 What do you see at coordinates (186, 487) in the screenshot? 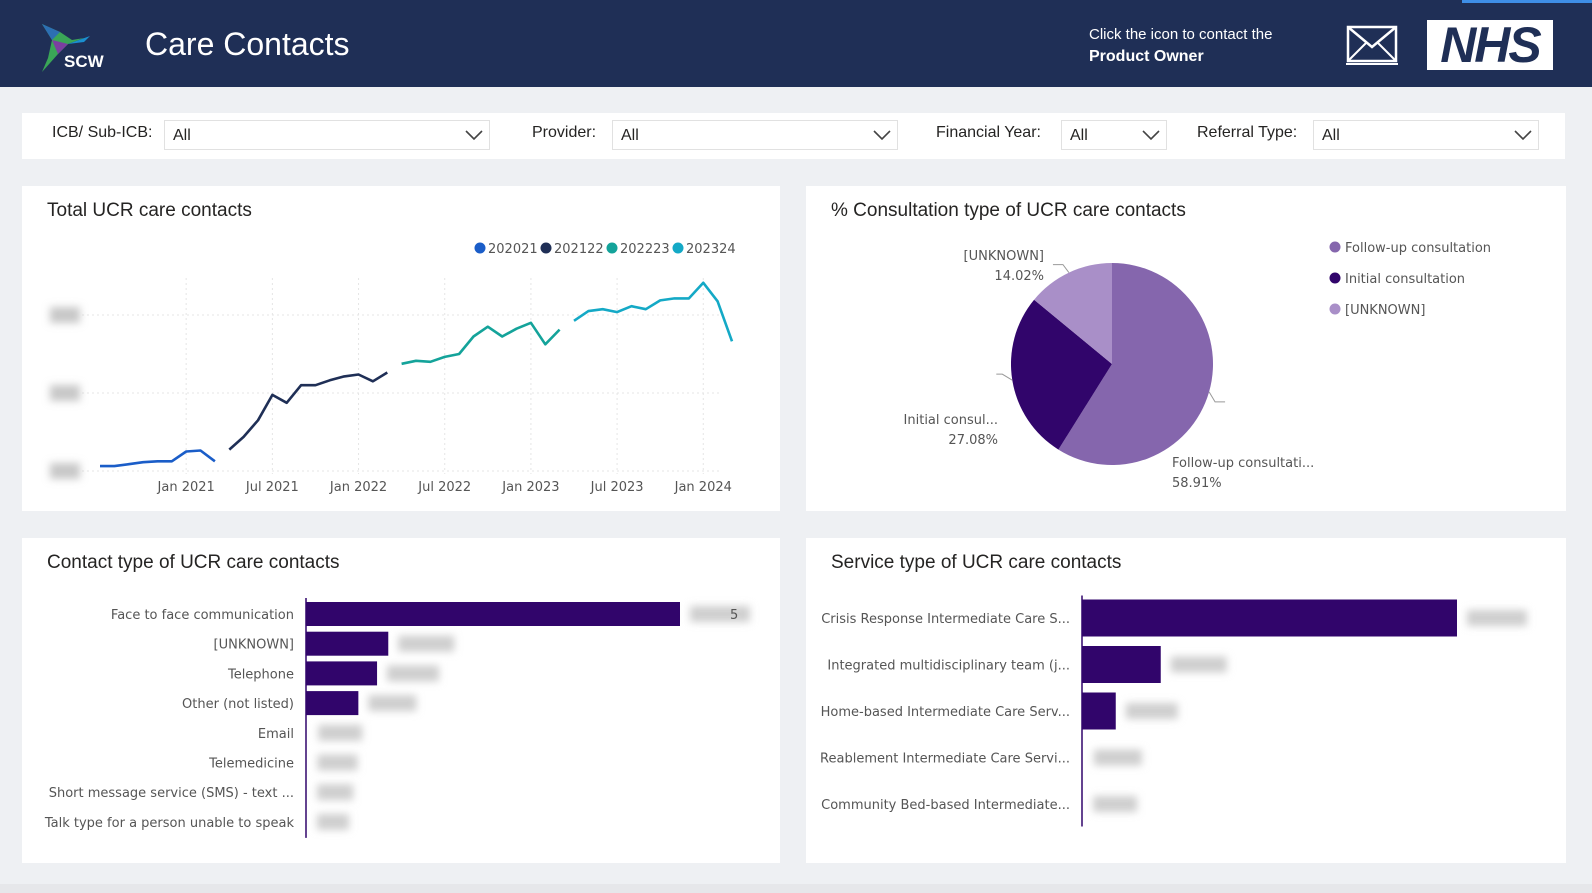
I see `x-tick-label: Jan 2021` at bounding box center [186, 487].